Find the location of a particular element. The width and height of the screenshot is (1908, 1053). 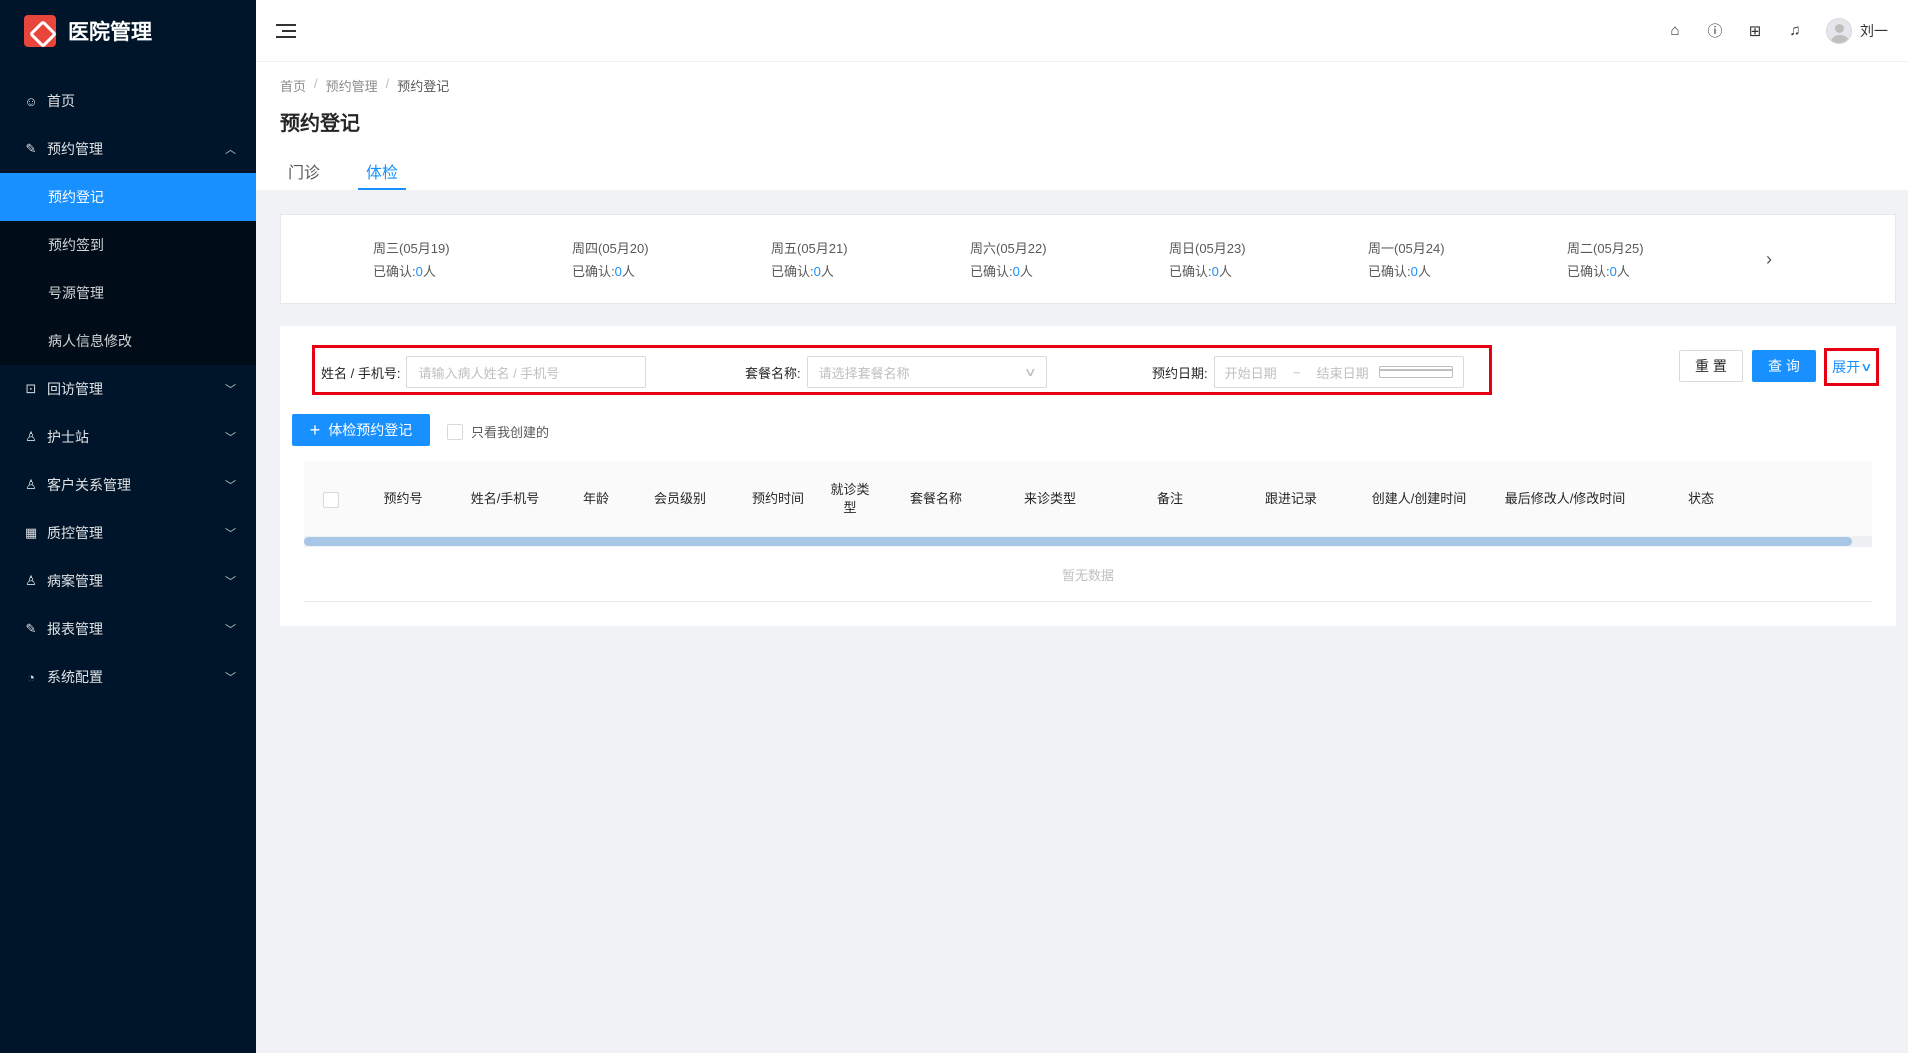

end-date-input: 结束日期 is located at coordinates (1343, 372).